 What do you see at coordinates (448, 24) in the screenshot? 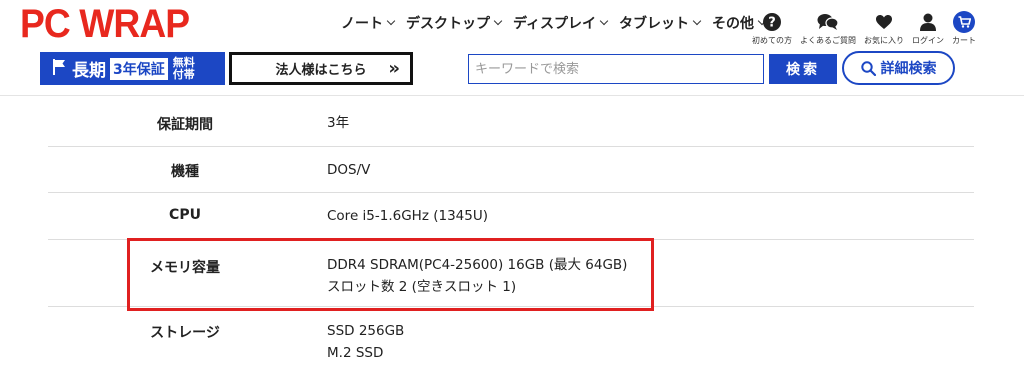
I see `nav-item-label: デスクトップ` at bounding box center [448, 24].